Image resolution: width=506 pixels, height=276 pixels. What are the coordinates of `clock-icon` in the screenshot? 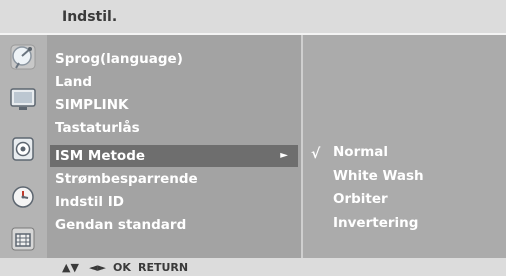 It's located at (23, 197).